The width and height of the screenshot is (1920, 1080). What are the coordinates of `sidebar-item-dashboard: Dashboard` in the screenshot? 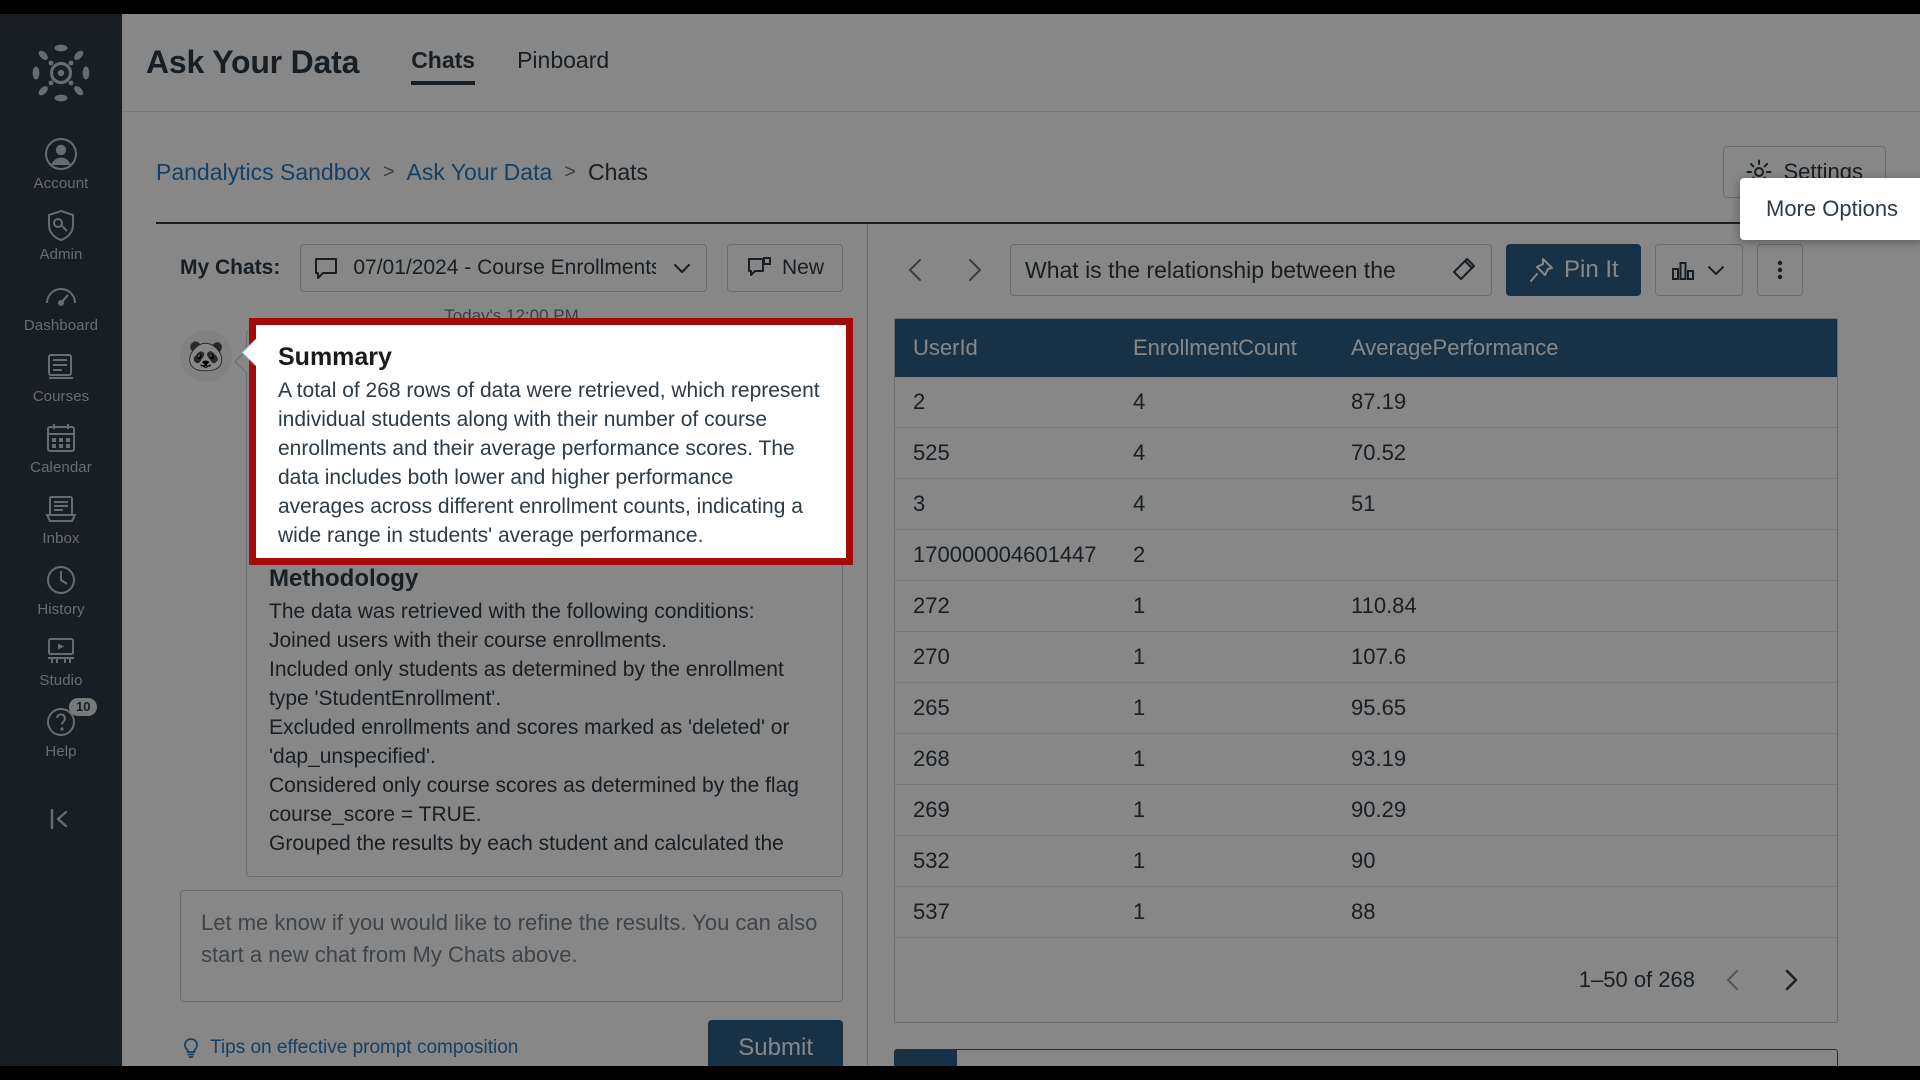 It's located at (61, 305).